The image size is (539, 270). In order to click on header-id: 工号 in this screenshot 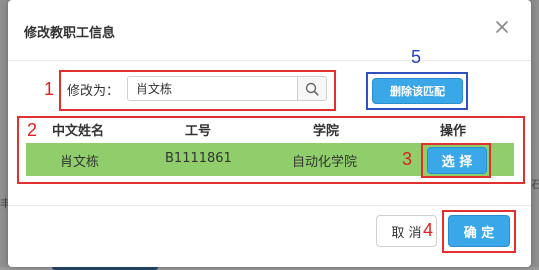, I will do `click(198, 131)`.